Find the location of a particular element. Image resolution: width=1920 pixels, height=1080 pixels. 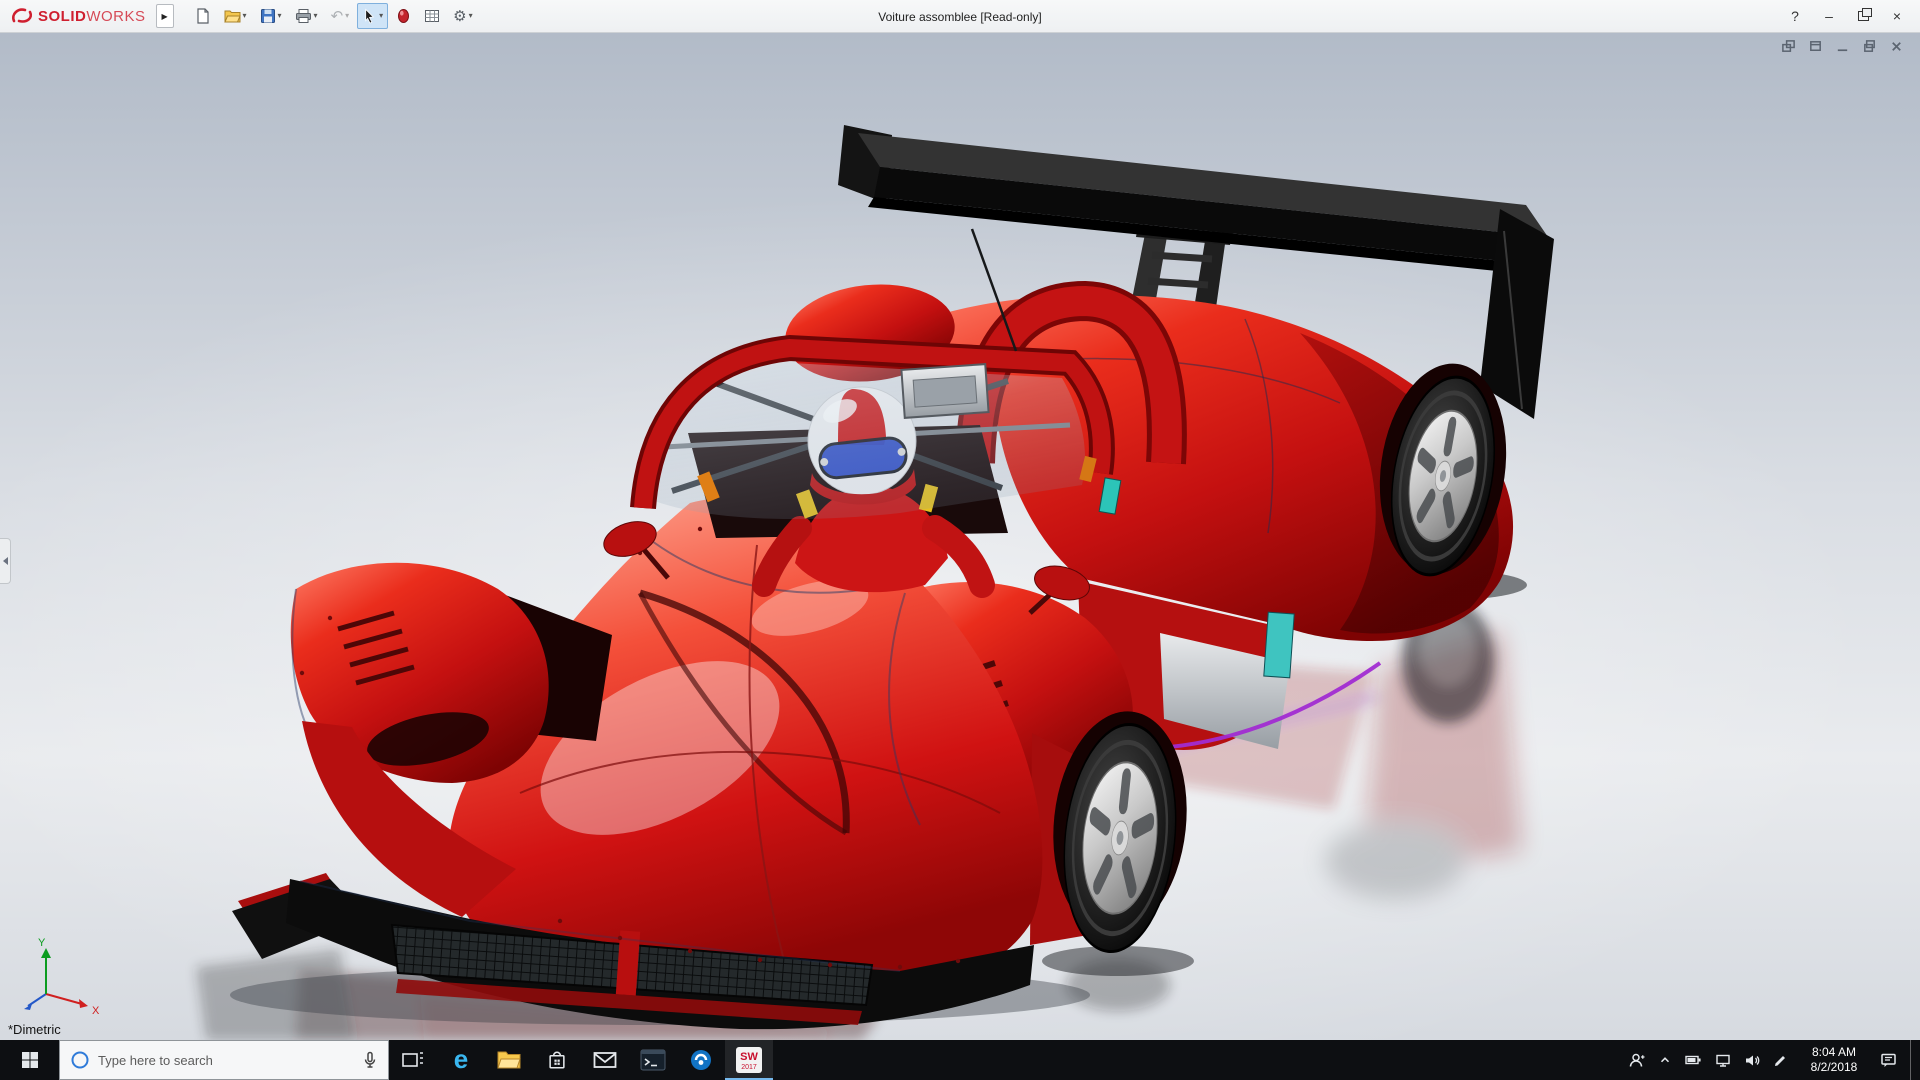

volume-button is located at coordinates (1752, 1060).